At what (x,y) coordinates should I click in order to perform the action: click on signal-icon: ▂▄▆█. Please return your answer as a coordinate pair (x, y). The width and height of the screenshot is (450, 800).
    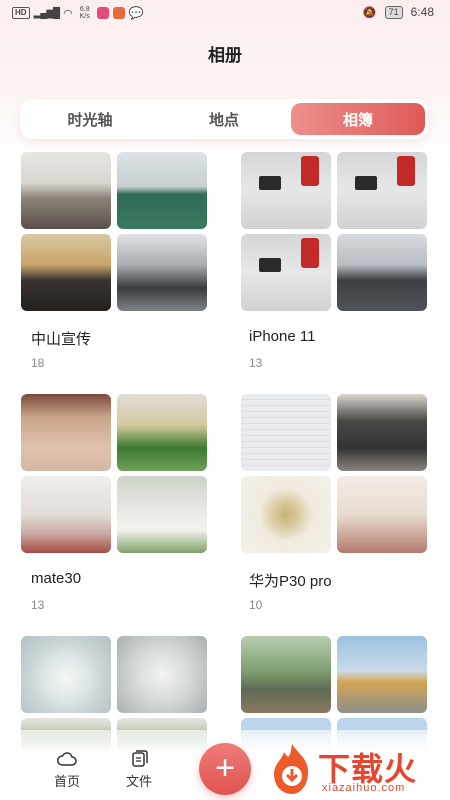
    Looking at the image, I should click on (47, 13).